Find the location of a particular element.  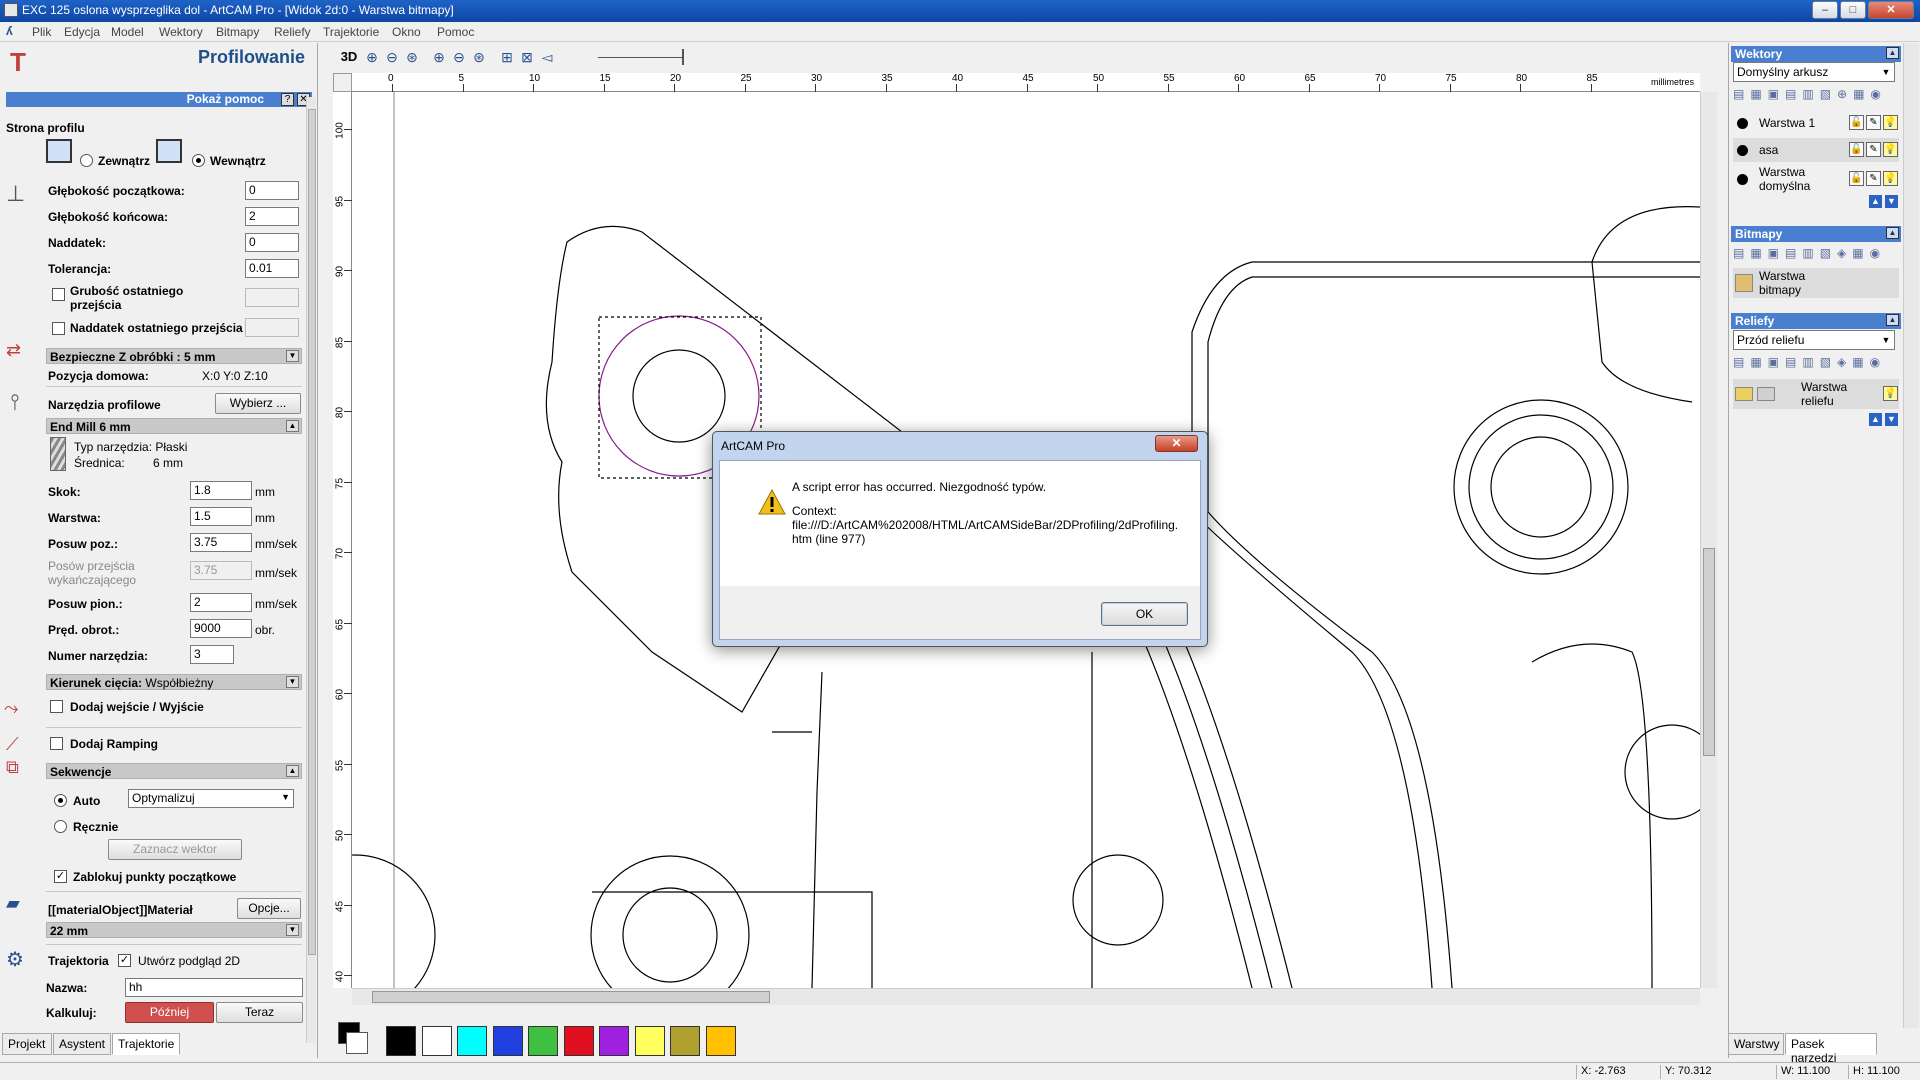

slider-track is located at coordinates (640, 57).